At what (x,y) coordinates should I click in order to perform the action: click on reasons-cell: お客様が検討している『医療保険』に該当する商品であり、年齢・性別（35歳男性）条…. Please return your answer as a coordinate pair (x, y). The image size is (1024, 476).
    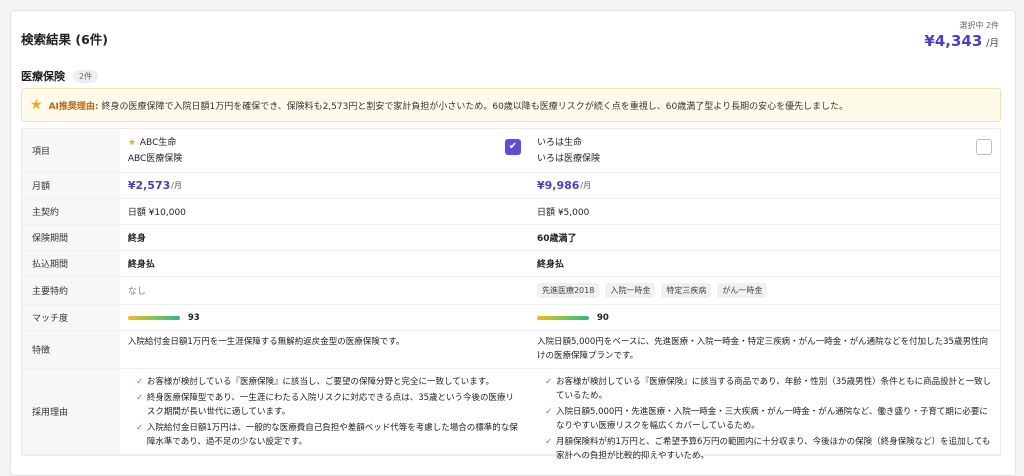
    Looking at the image, I should click on (764, 415).